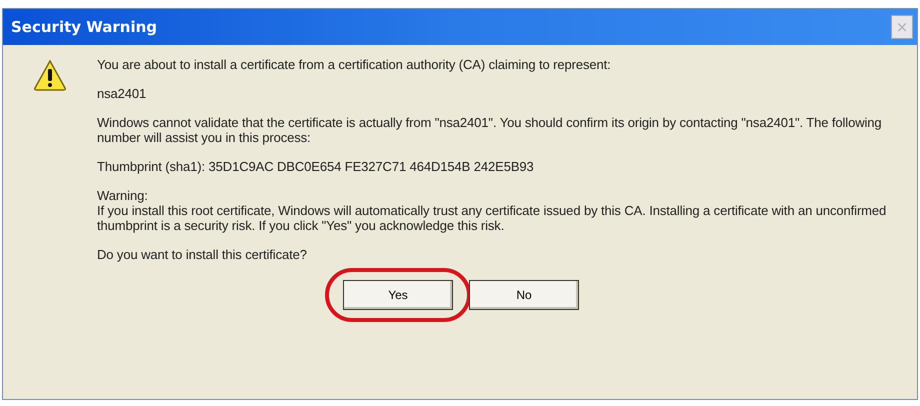  I want to click on warning-icon, so click(50, 75).